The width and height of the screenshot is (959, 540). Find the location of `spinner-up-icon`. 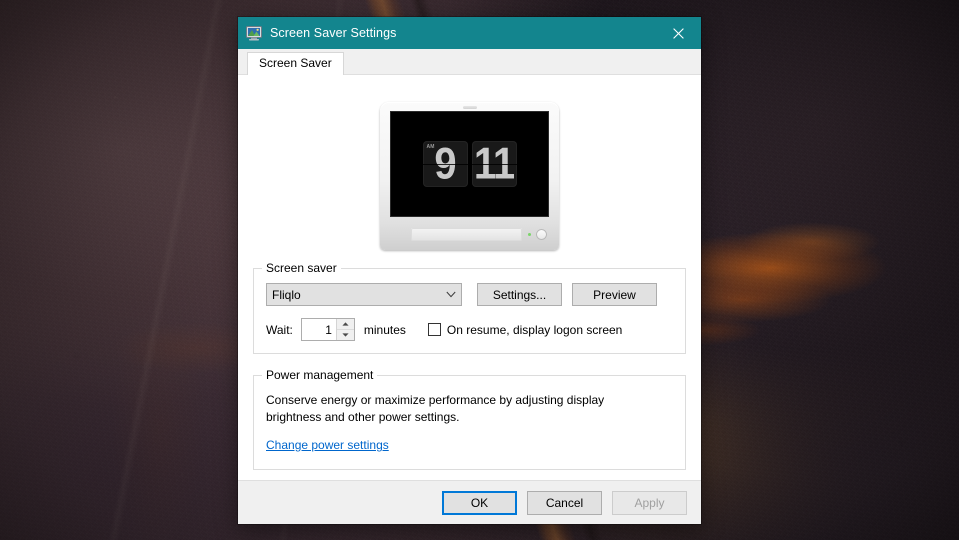

spinner-up-icon is located at coordinates (345, 324).